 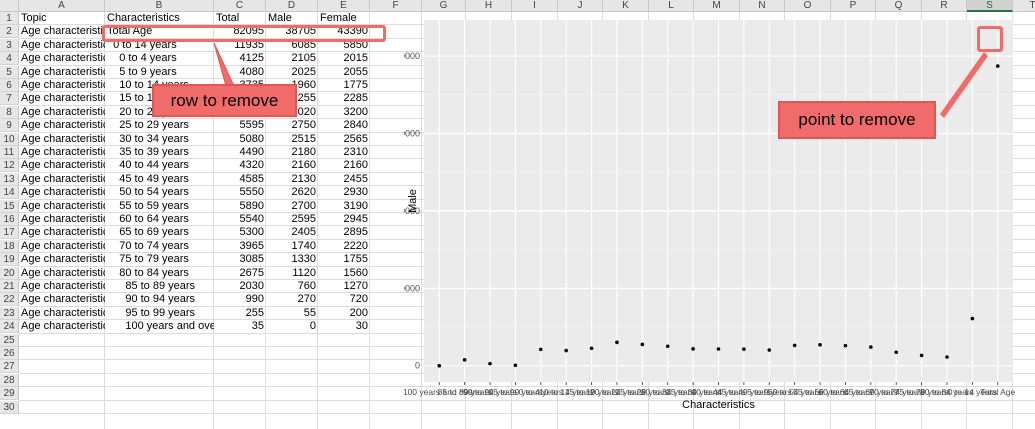 What do you see at coordinates (240, 259) in the screenshot?
I see `cell: 3085` at bounding box center [240, 259].